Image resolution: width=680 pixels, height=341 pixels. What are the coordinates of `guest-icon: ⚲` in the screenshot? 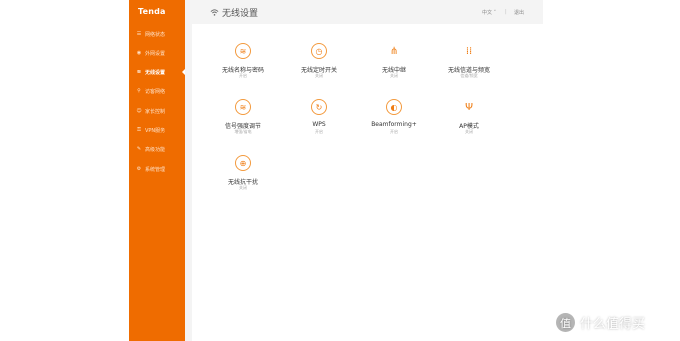 It's located at (139, 91).